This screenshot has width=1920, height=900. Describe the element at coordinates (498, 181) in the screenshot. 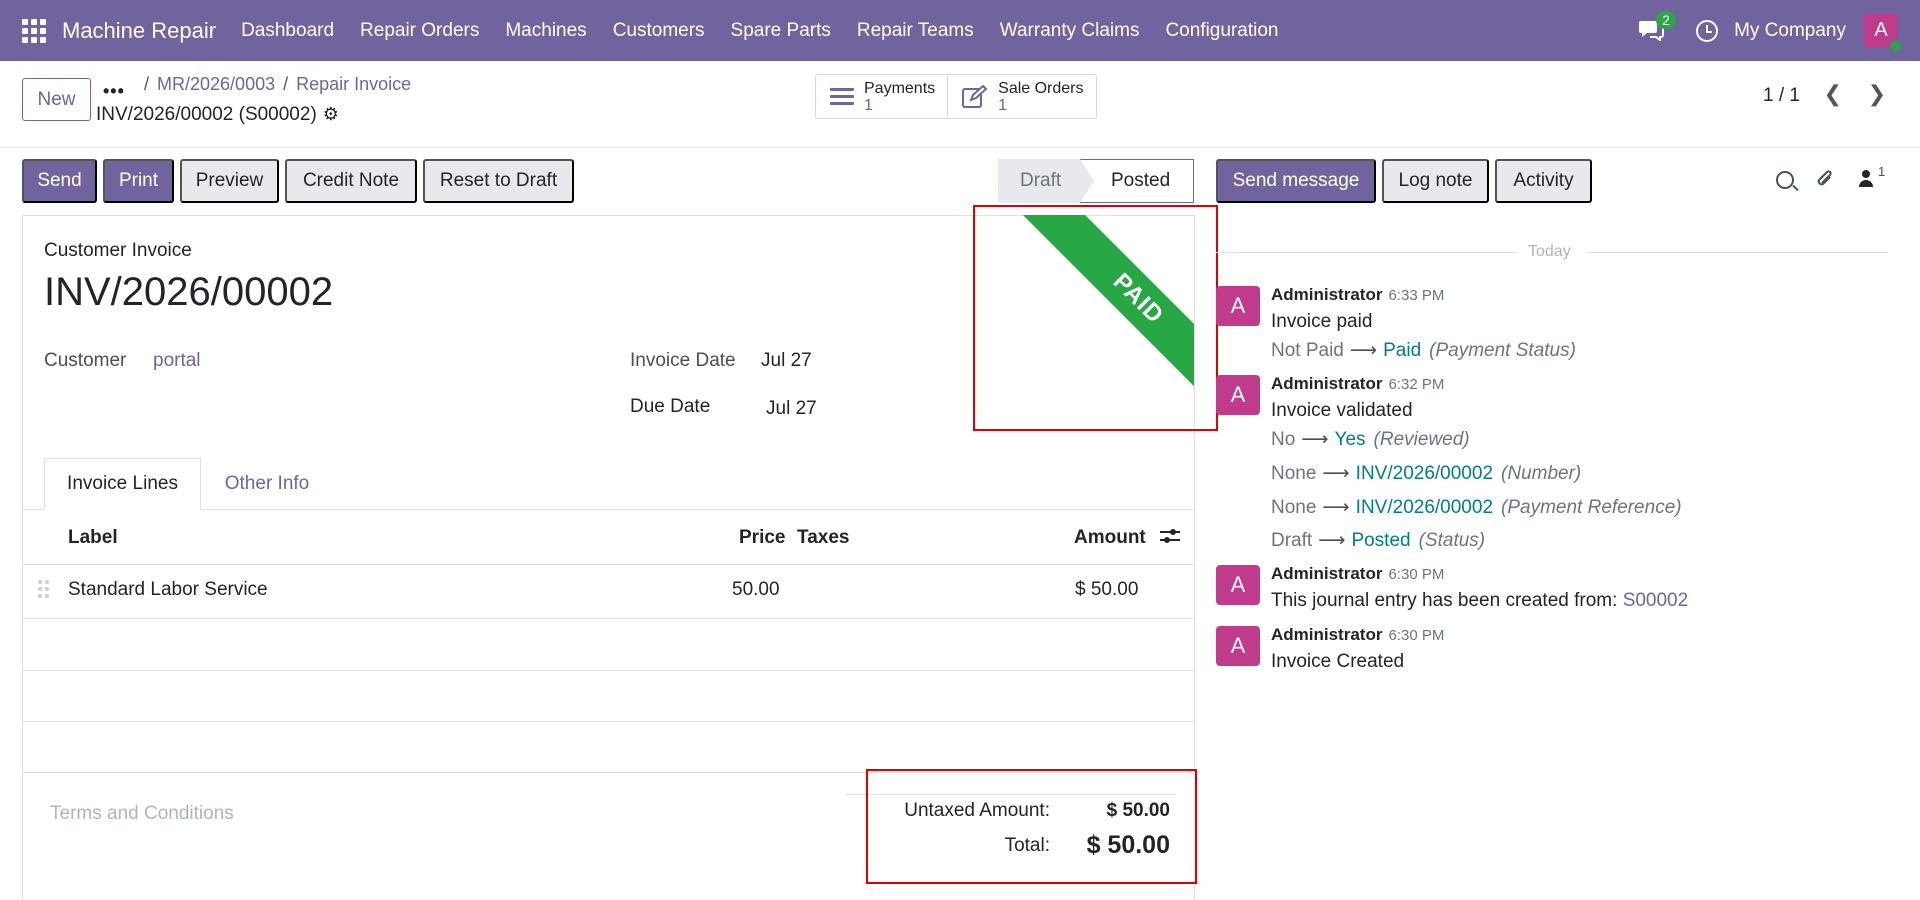

I see `reset-to-draft-button: Reset to Draft` at that location.